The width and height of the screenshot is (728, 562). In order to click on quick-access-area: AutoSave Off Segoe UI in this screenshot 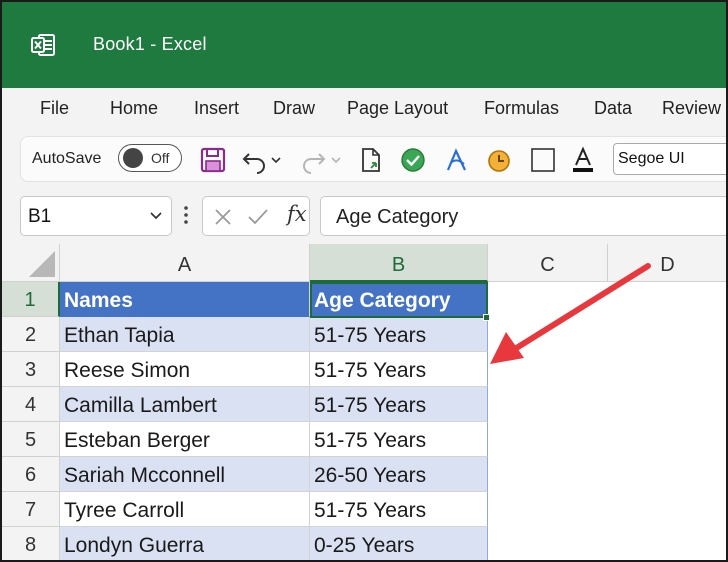, I will do `click(364, 159)`.